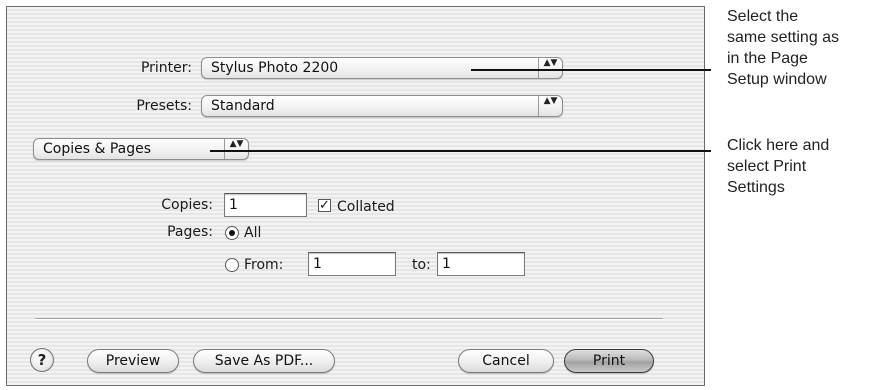  Describe the element at coordinates (352, 264) in the screenshot. I see `pages-from-field: 1` at that location.